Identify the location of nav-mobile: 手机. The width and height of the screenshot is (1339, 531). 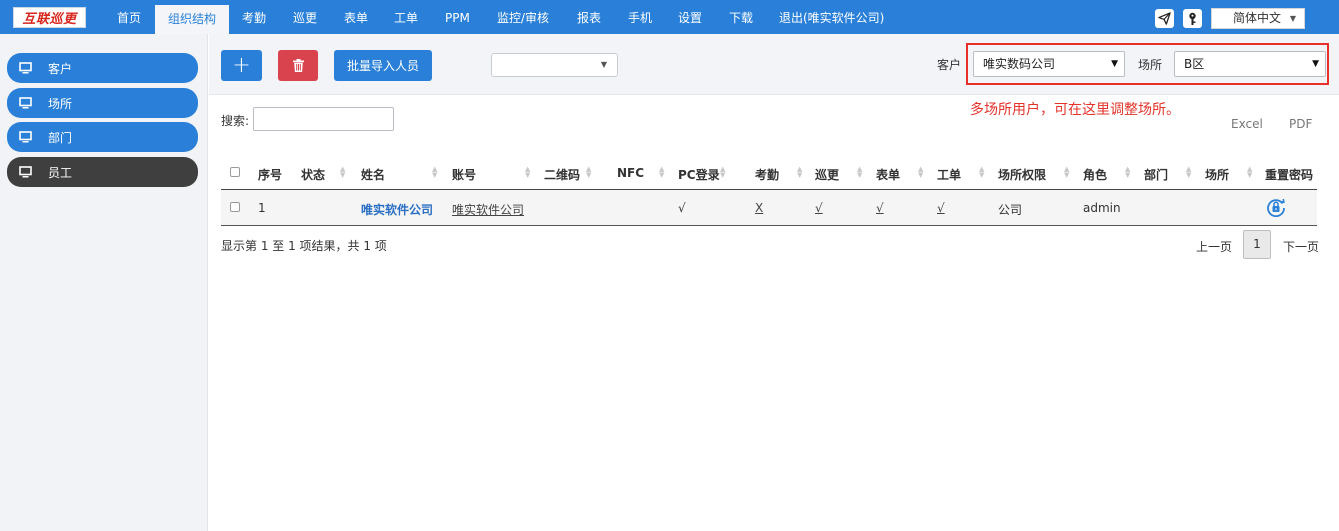
(640, 17).